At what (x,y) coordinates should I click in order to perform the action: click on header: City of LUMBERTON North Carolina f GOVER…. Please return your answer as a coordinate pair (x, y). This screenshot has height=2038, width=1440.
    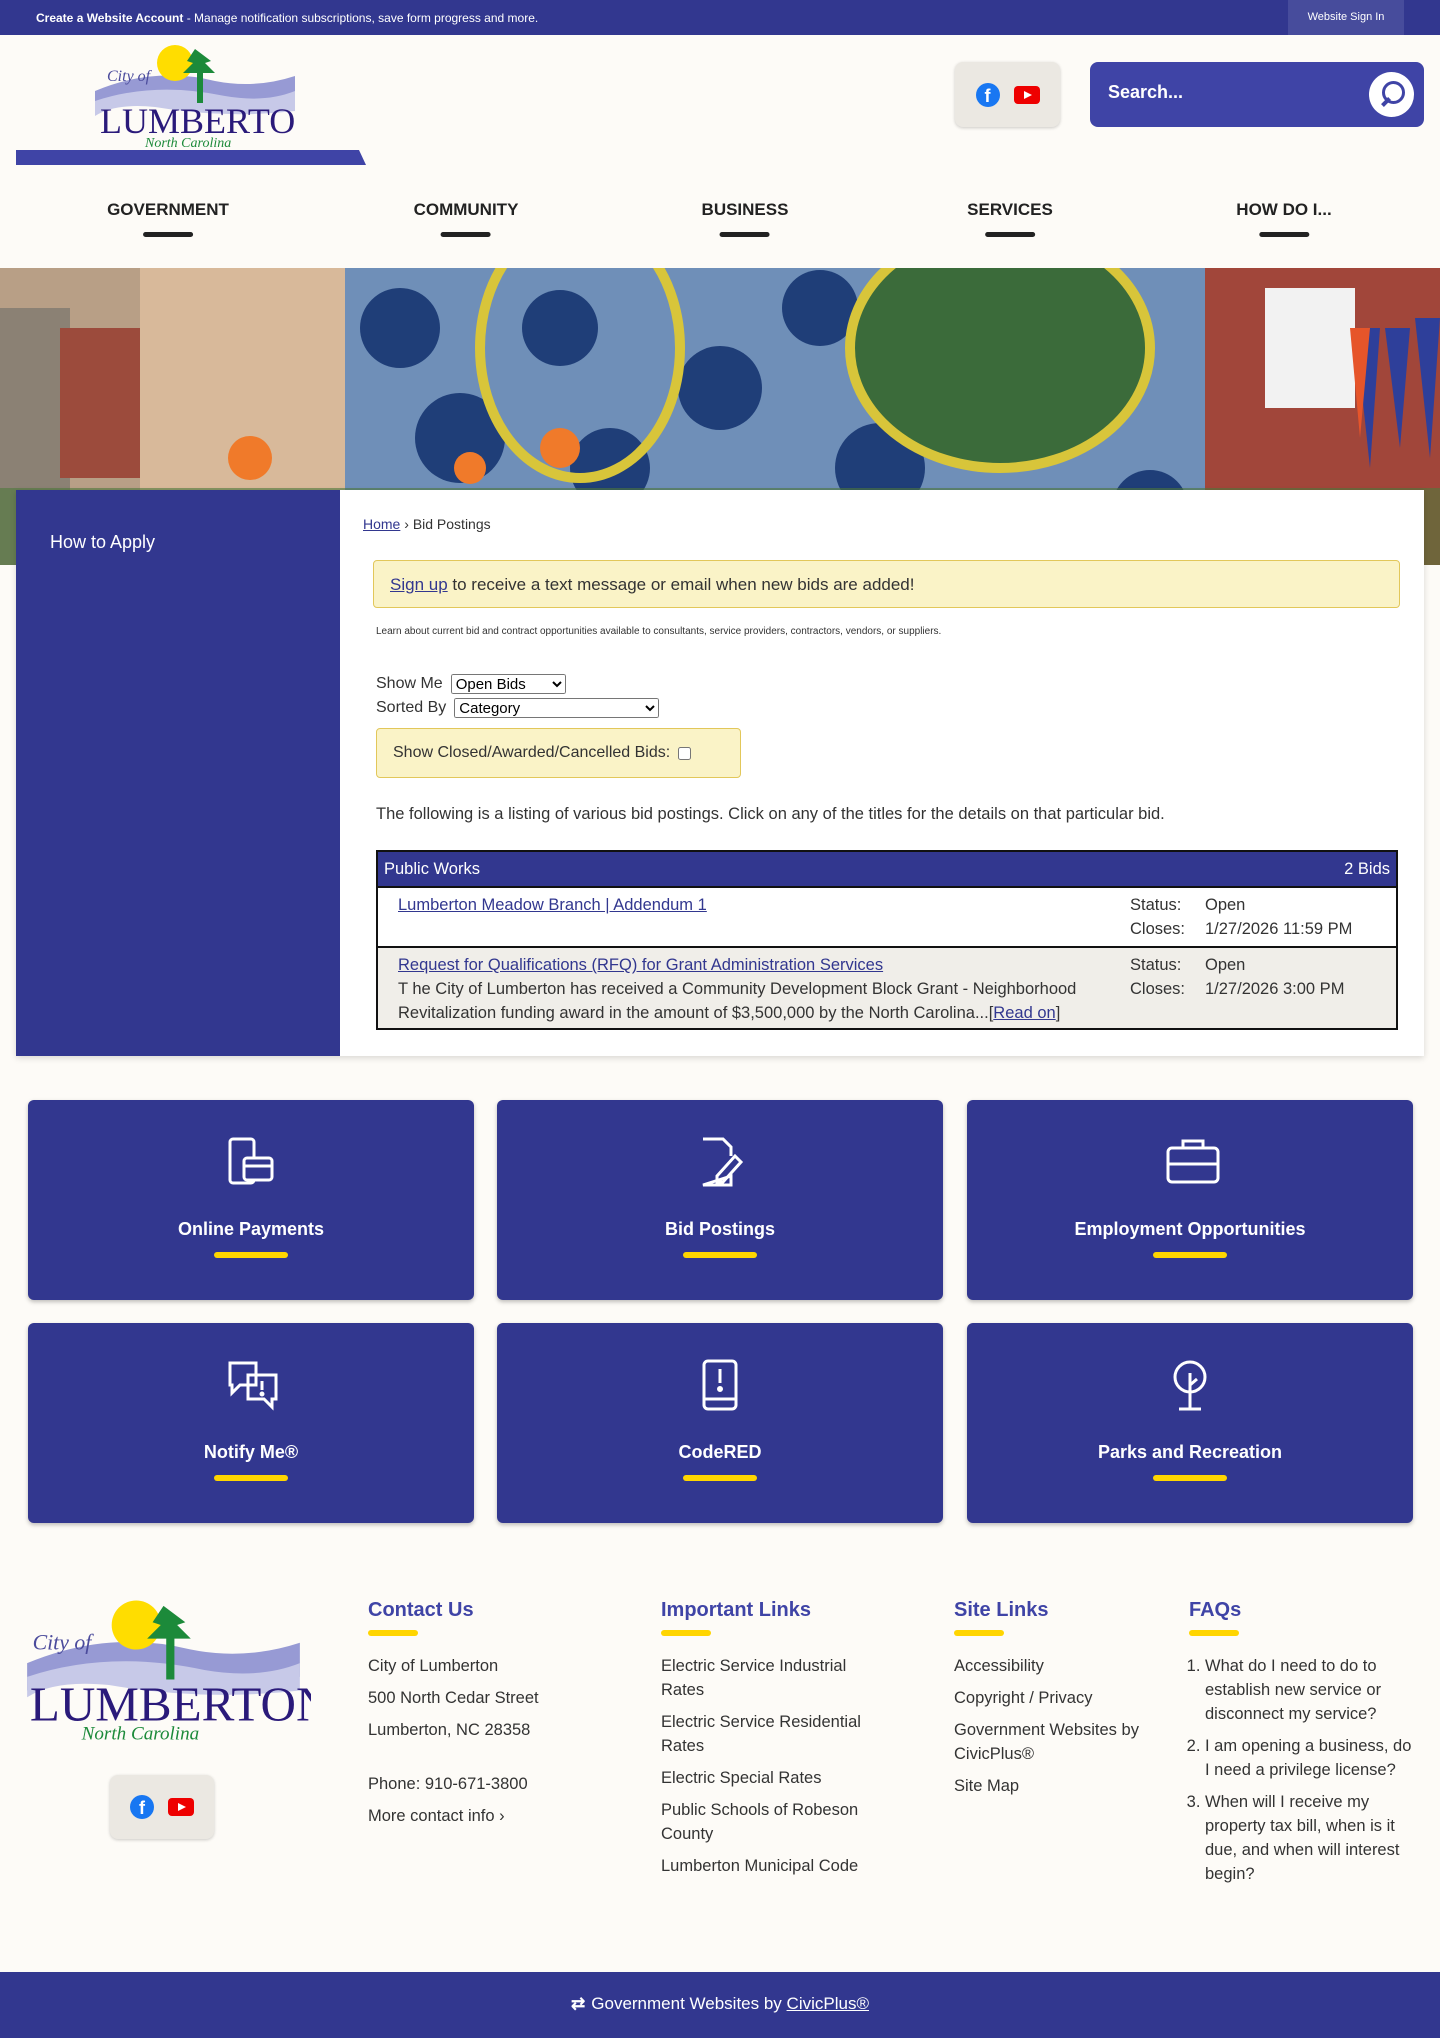
    Looking at the image, I should click on (720, 151).